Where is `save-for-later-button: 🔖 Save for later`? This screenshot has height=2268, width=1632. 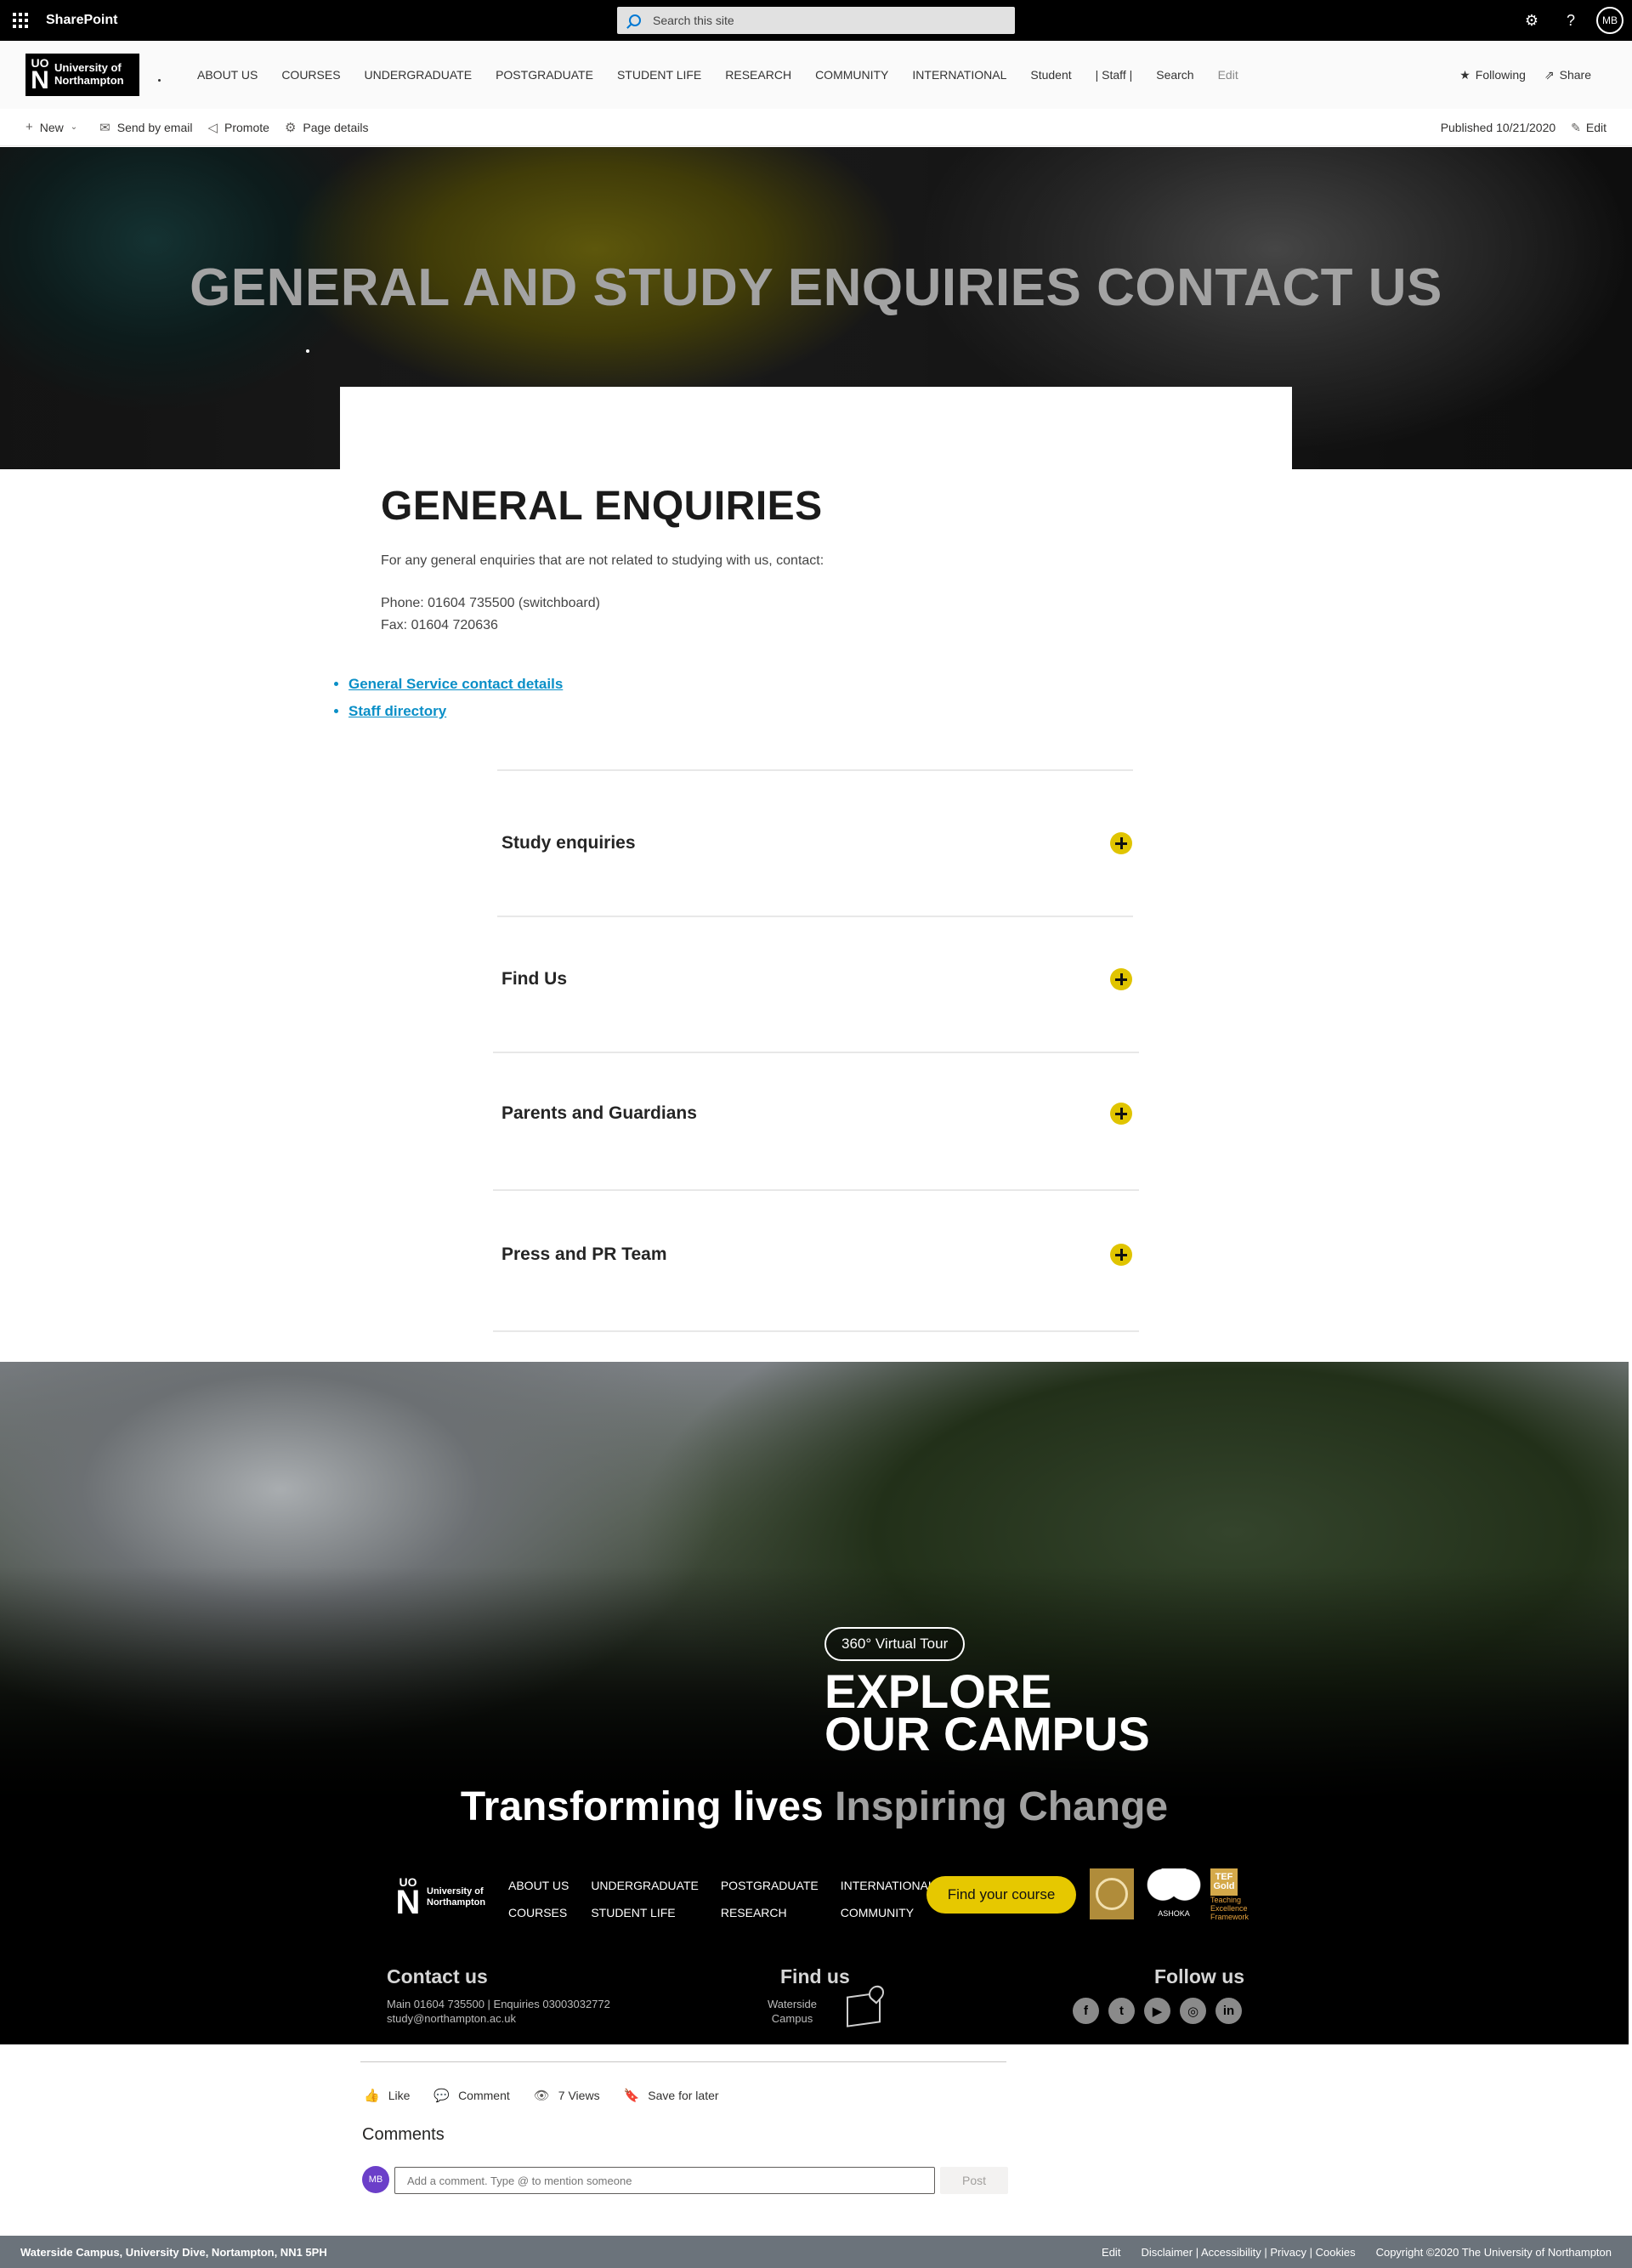
save-for-later-button: 🔖 Save for later is located at coordinates (671, 2095).